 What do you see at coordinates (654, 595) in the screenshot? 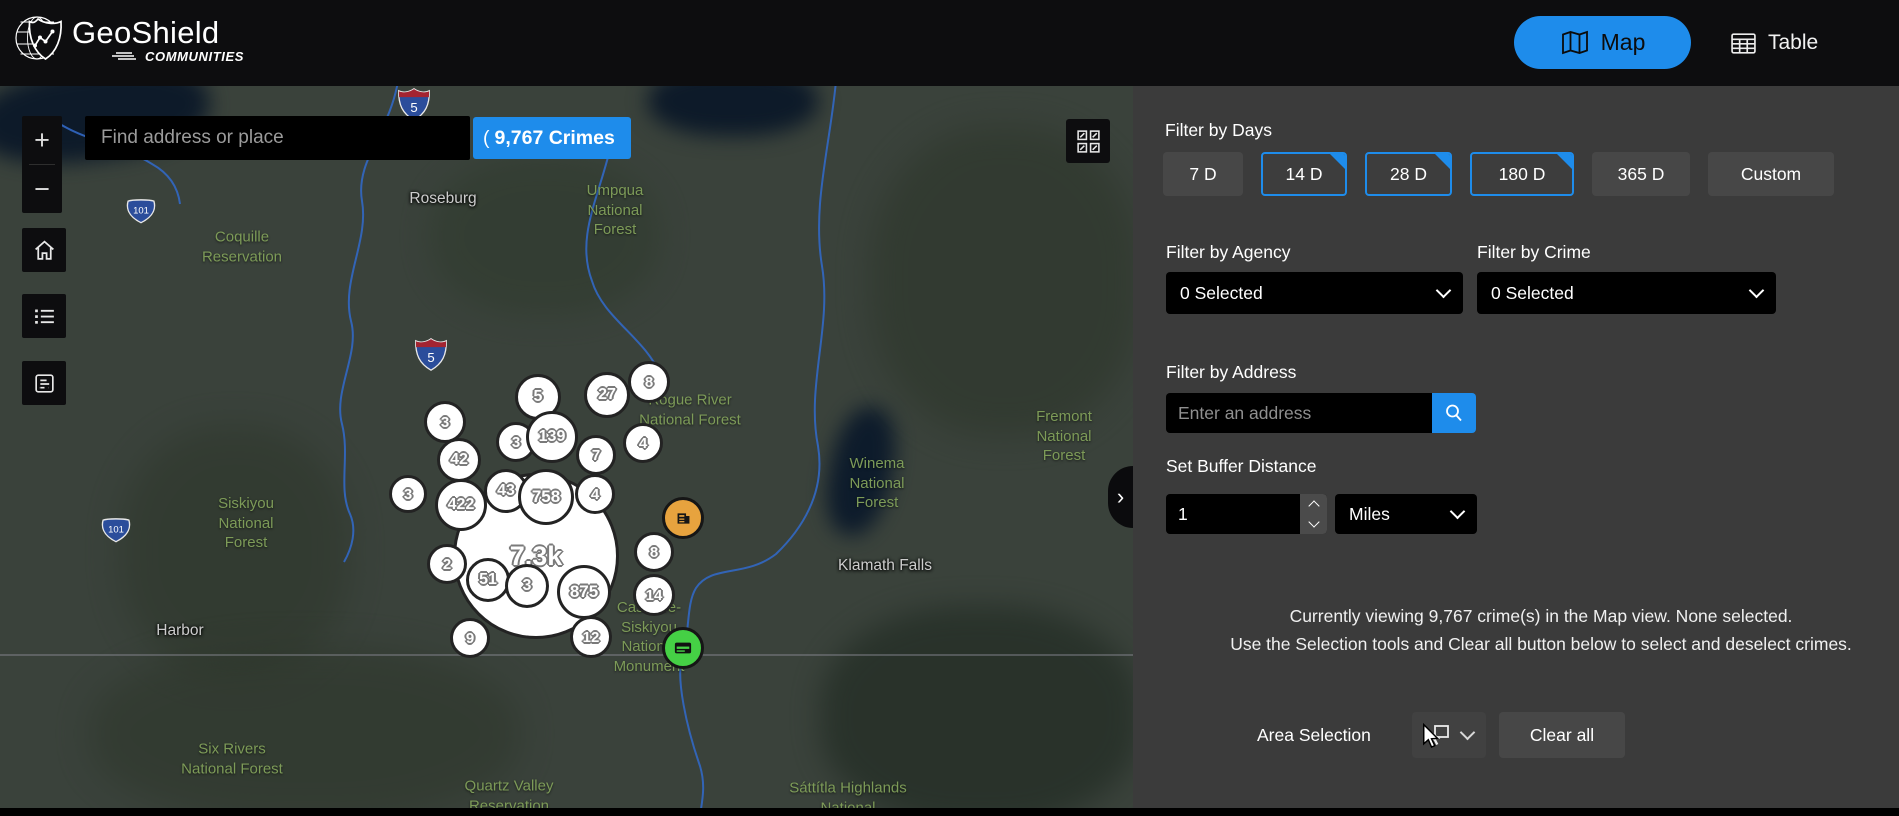
I see `cluster-marker: 14` at bounding box center [654, 595].